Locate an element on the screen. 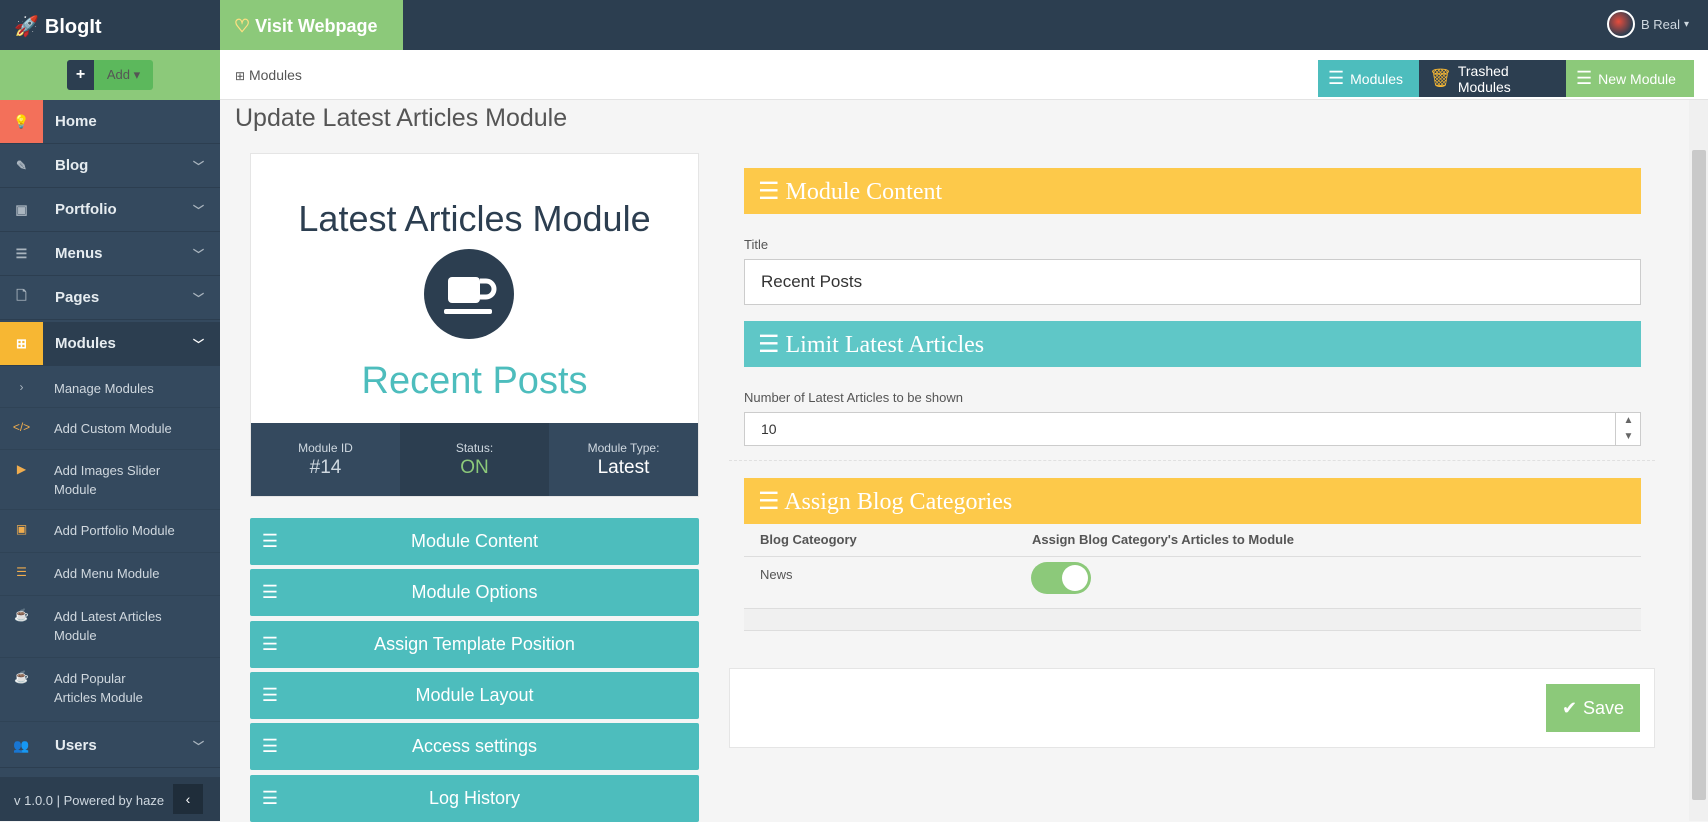 The width and height of the screenshot is (1708, 822). sidebar-sub-add-custom-module: </> Add Custom Module is located at coordinates (110, 429).